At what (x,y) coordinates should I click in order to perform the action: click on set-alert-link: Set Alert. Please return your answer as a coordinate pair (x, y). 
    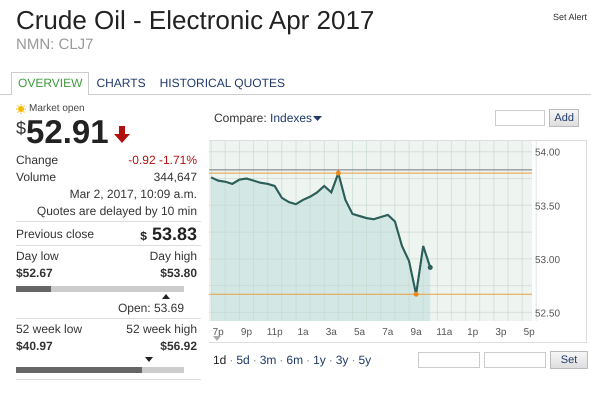
    Looking at the image, I should click on (569, 32).